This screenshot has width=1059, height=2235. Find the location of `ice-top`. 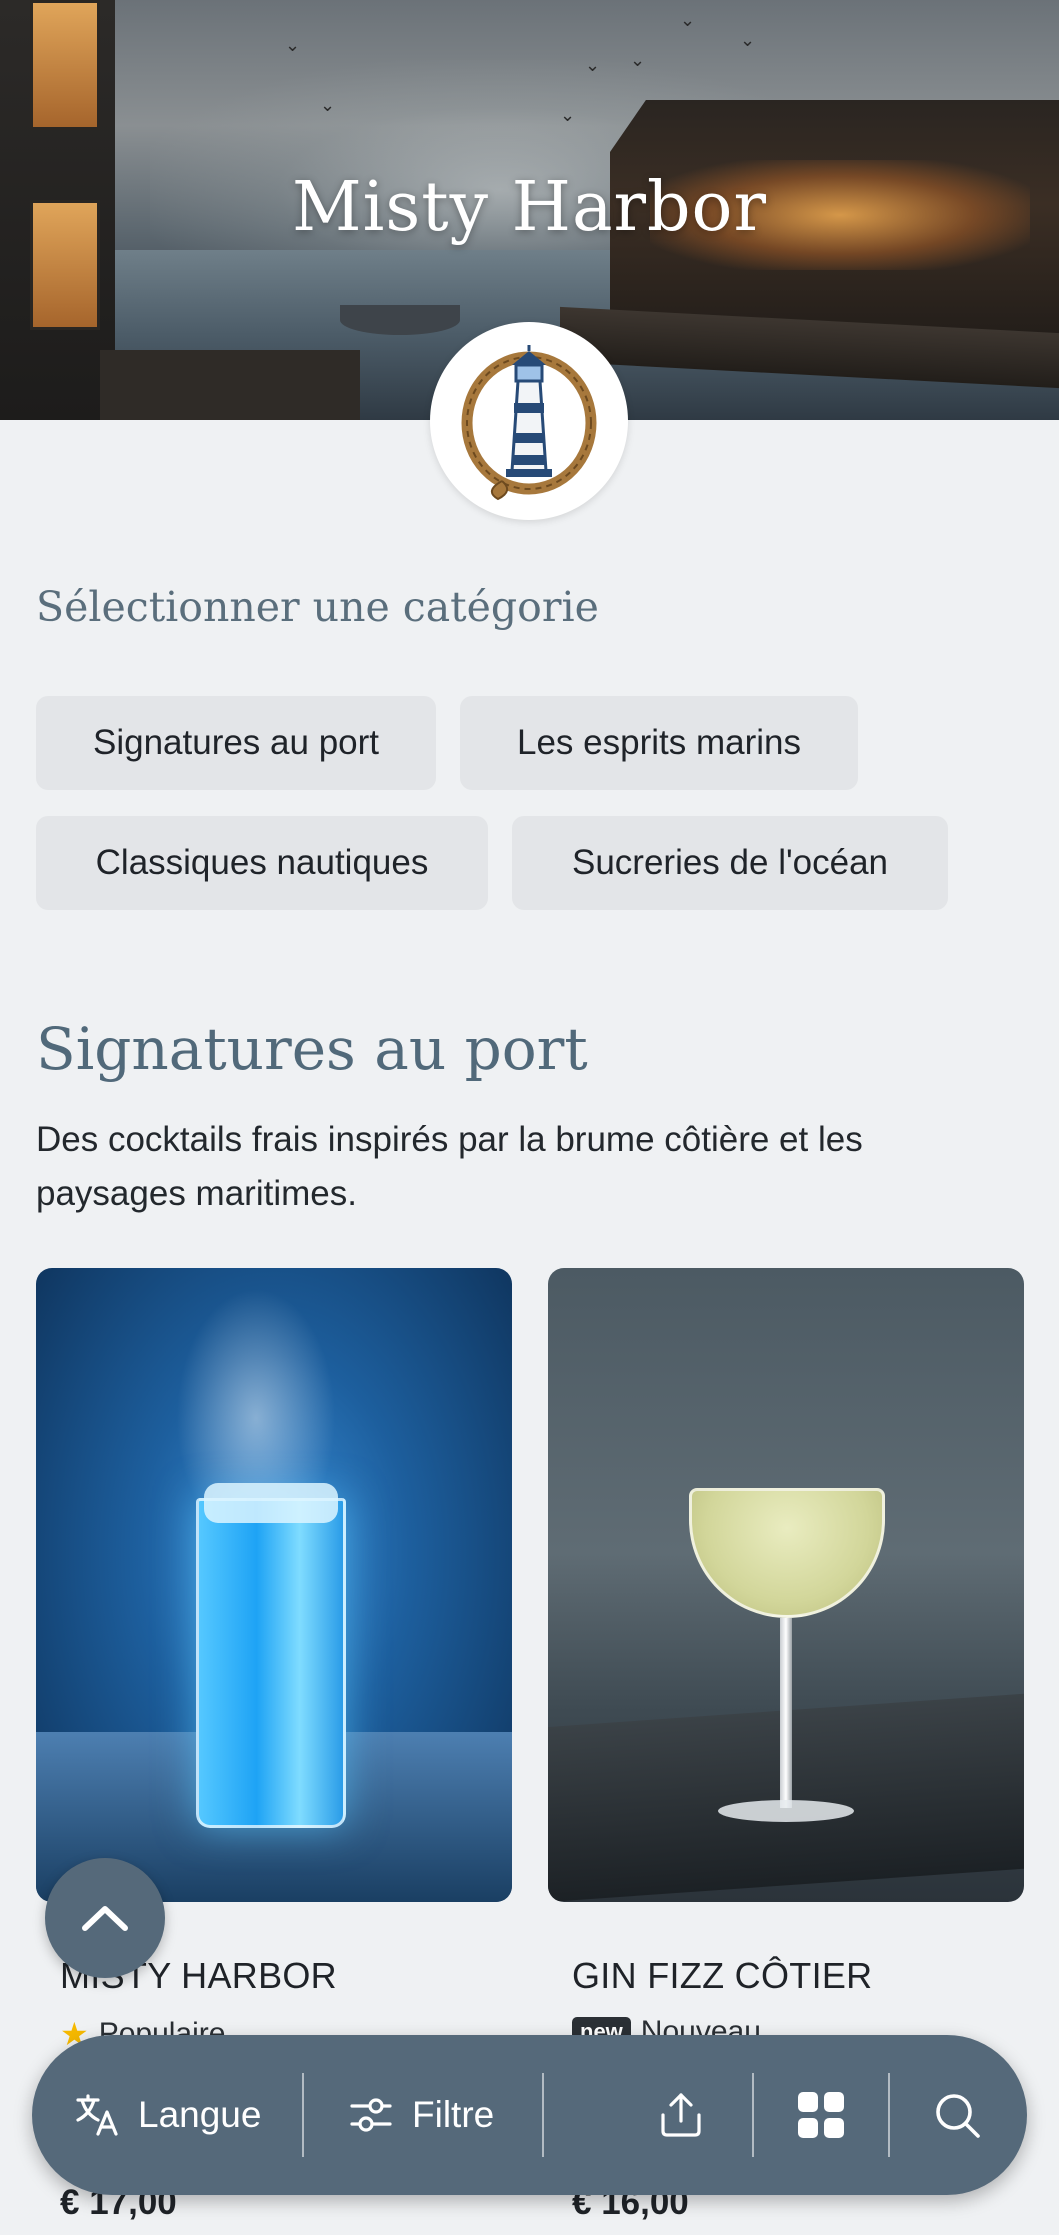

ice-top is located at coordinates (271, 1503).